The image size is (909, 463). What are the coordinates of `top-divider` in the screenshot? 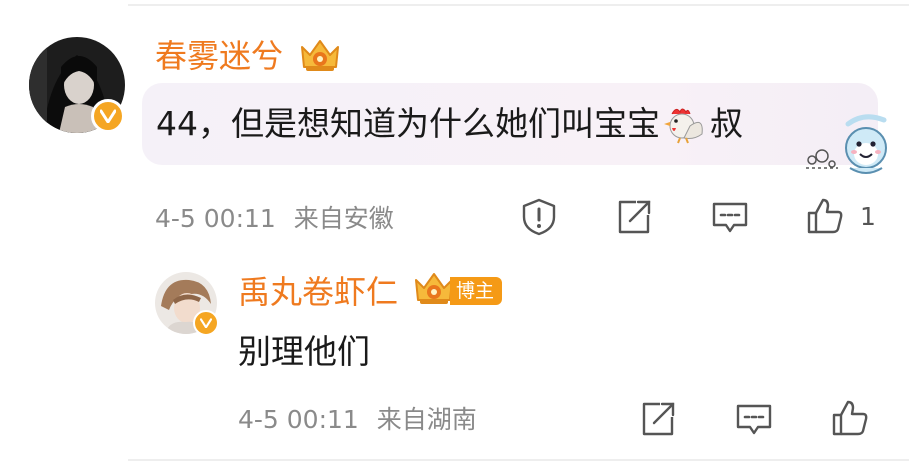 It's located at (518, 5).